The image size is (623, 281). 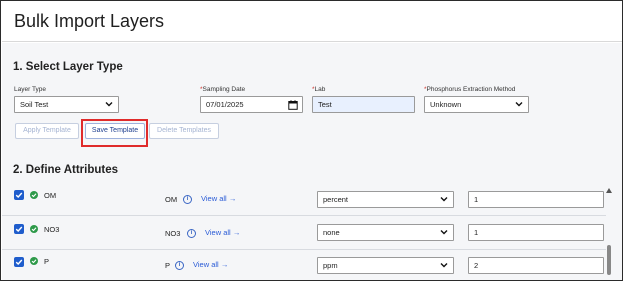 What do you see at coordinates (610, 233) in the screenshot?
I see `vertical-scrollbar` at bounding box center [610, 233].